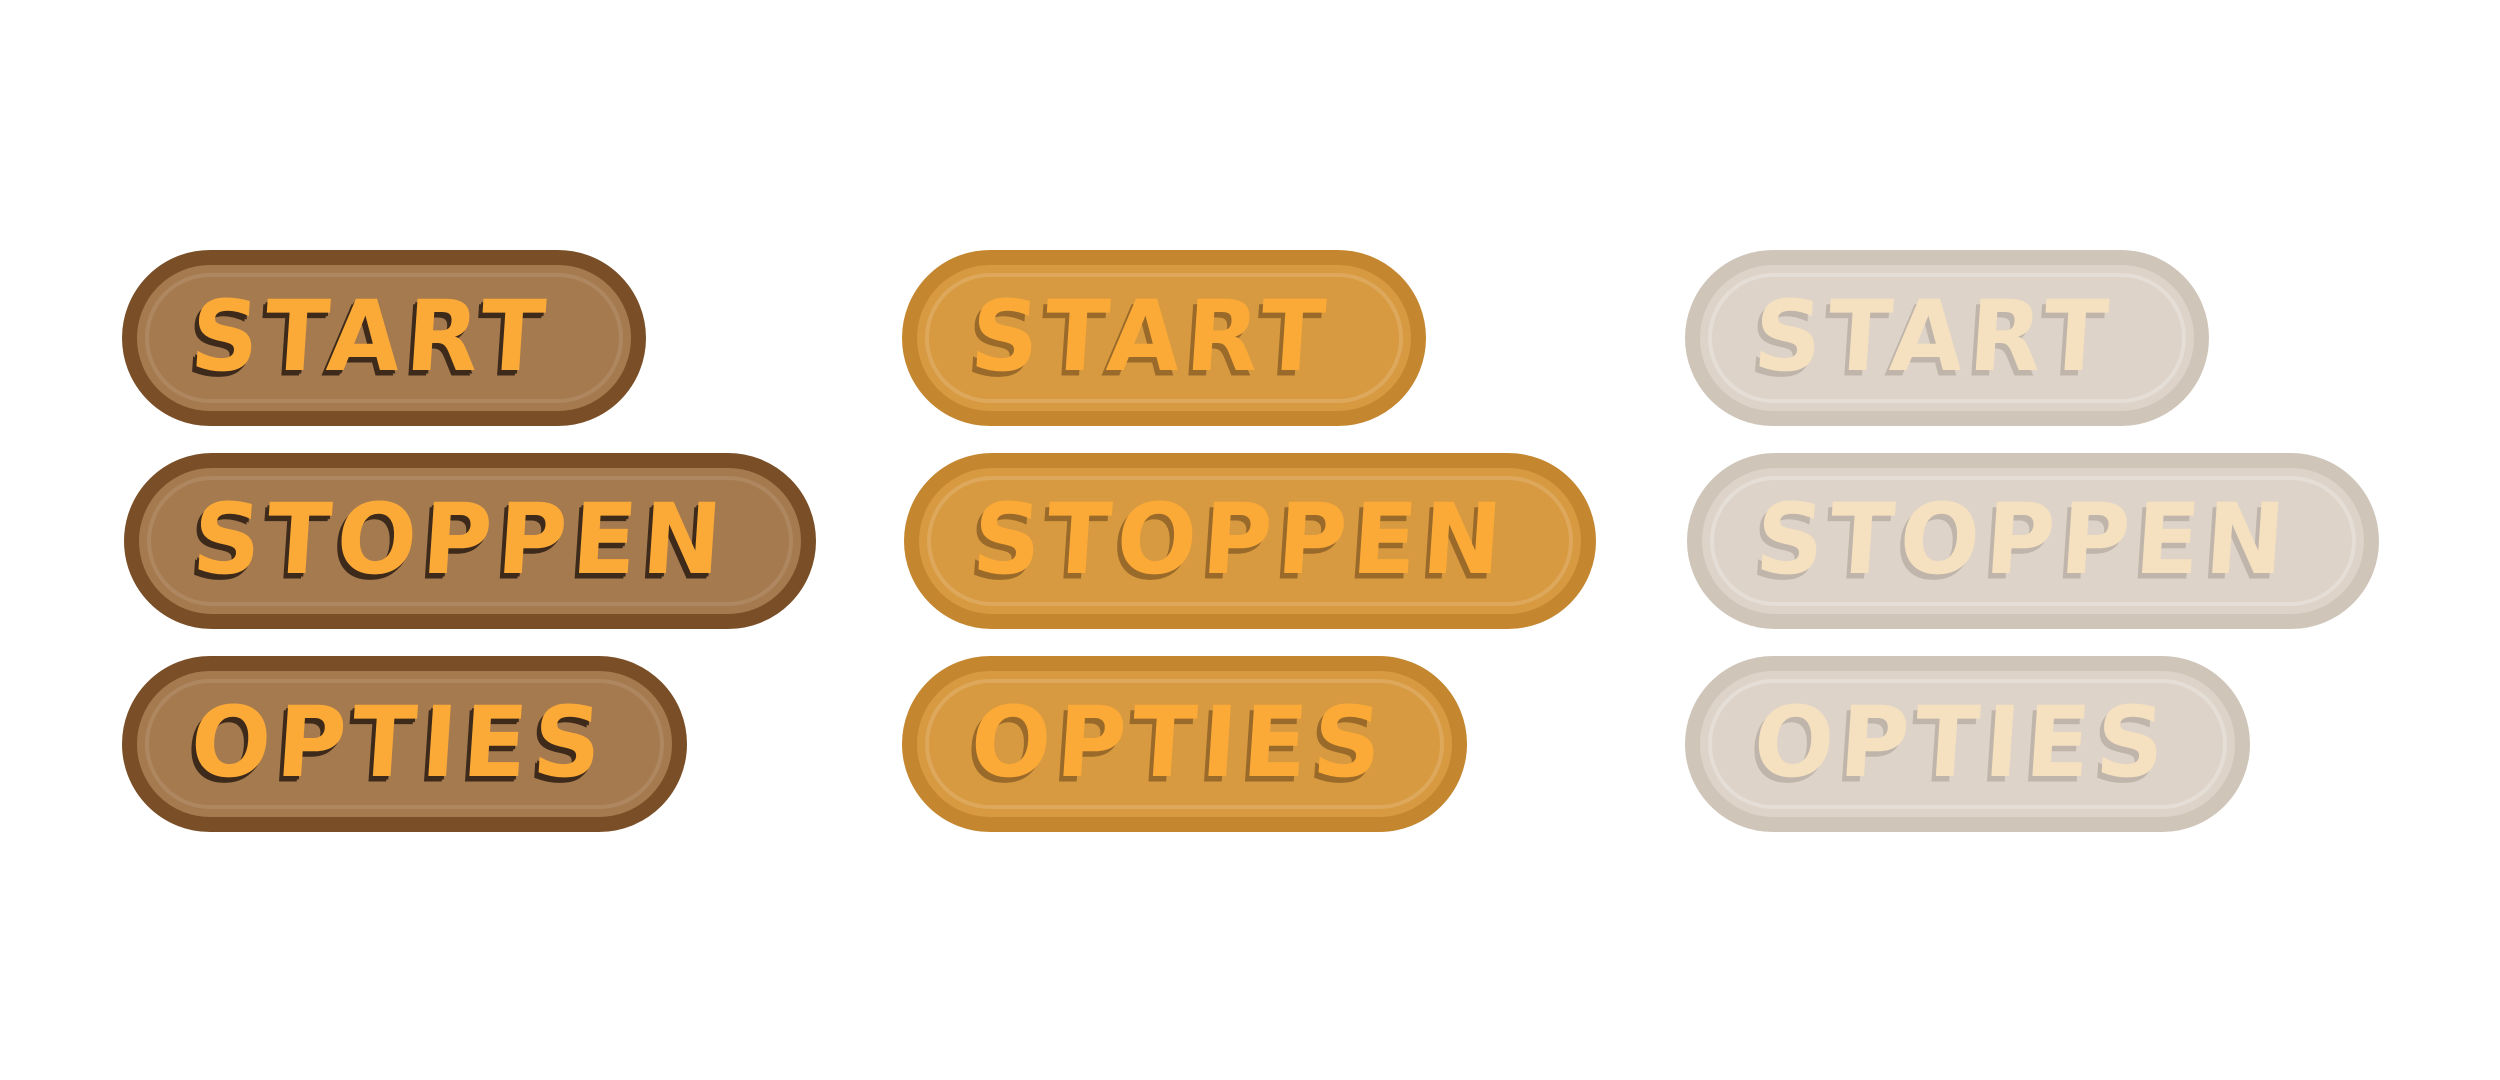 The width and height of the screenshot is (2500, 1080). I want to click on start-button-normal: START, so click(1164, 338).